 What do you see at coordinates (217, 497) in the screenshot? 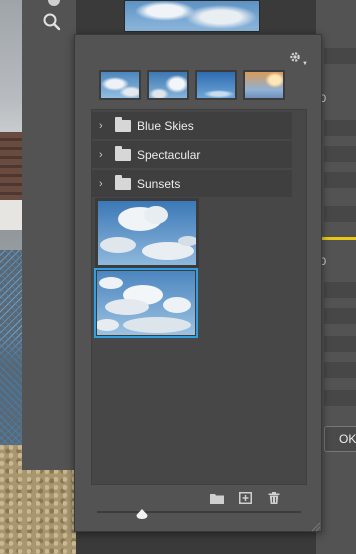
I see `new-group-folder-icon` at bounding box center [217, 497].